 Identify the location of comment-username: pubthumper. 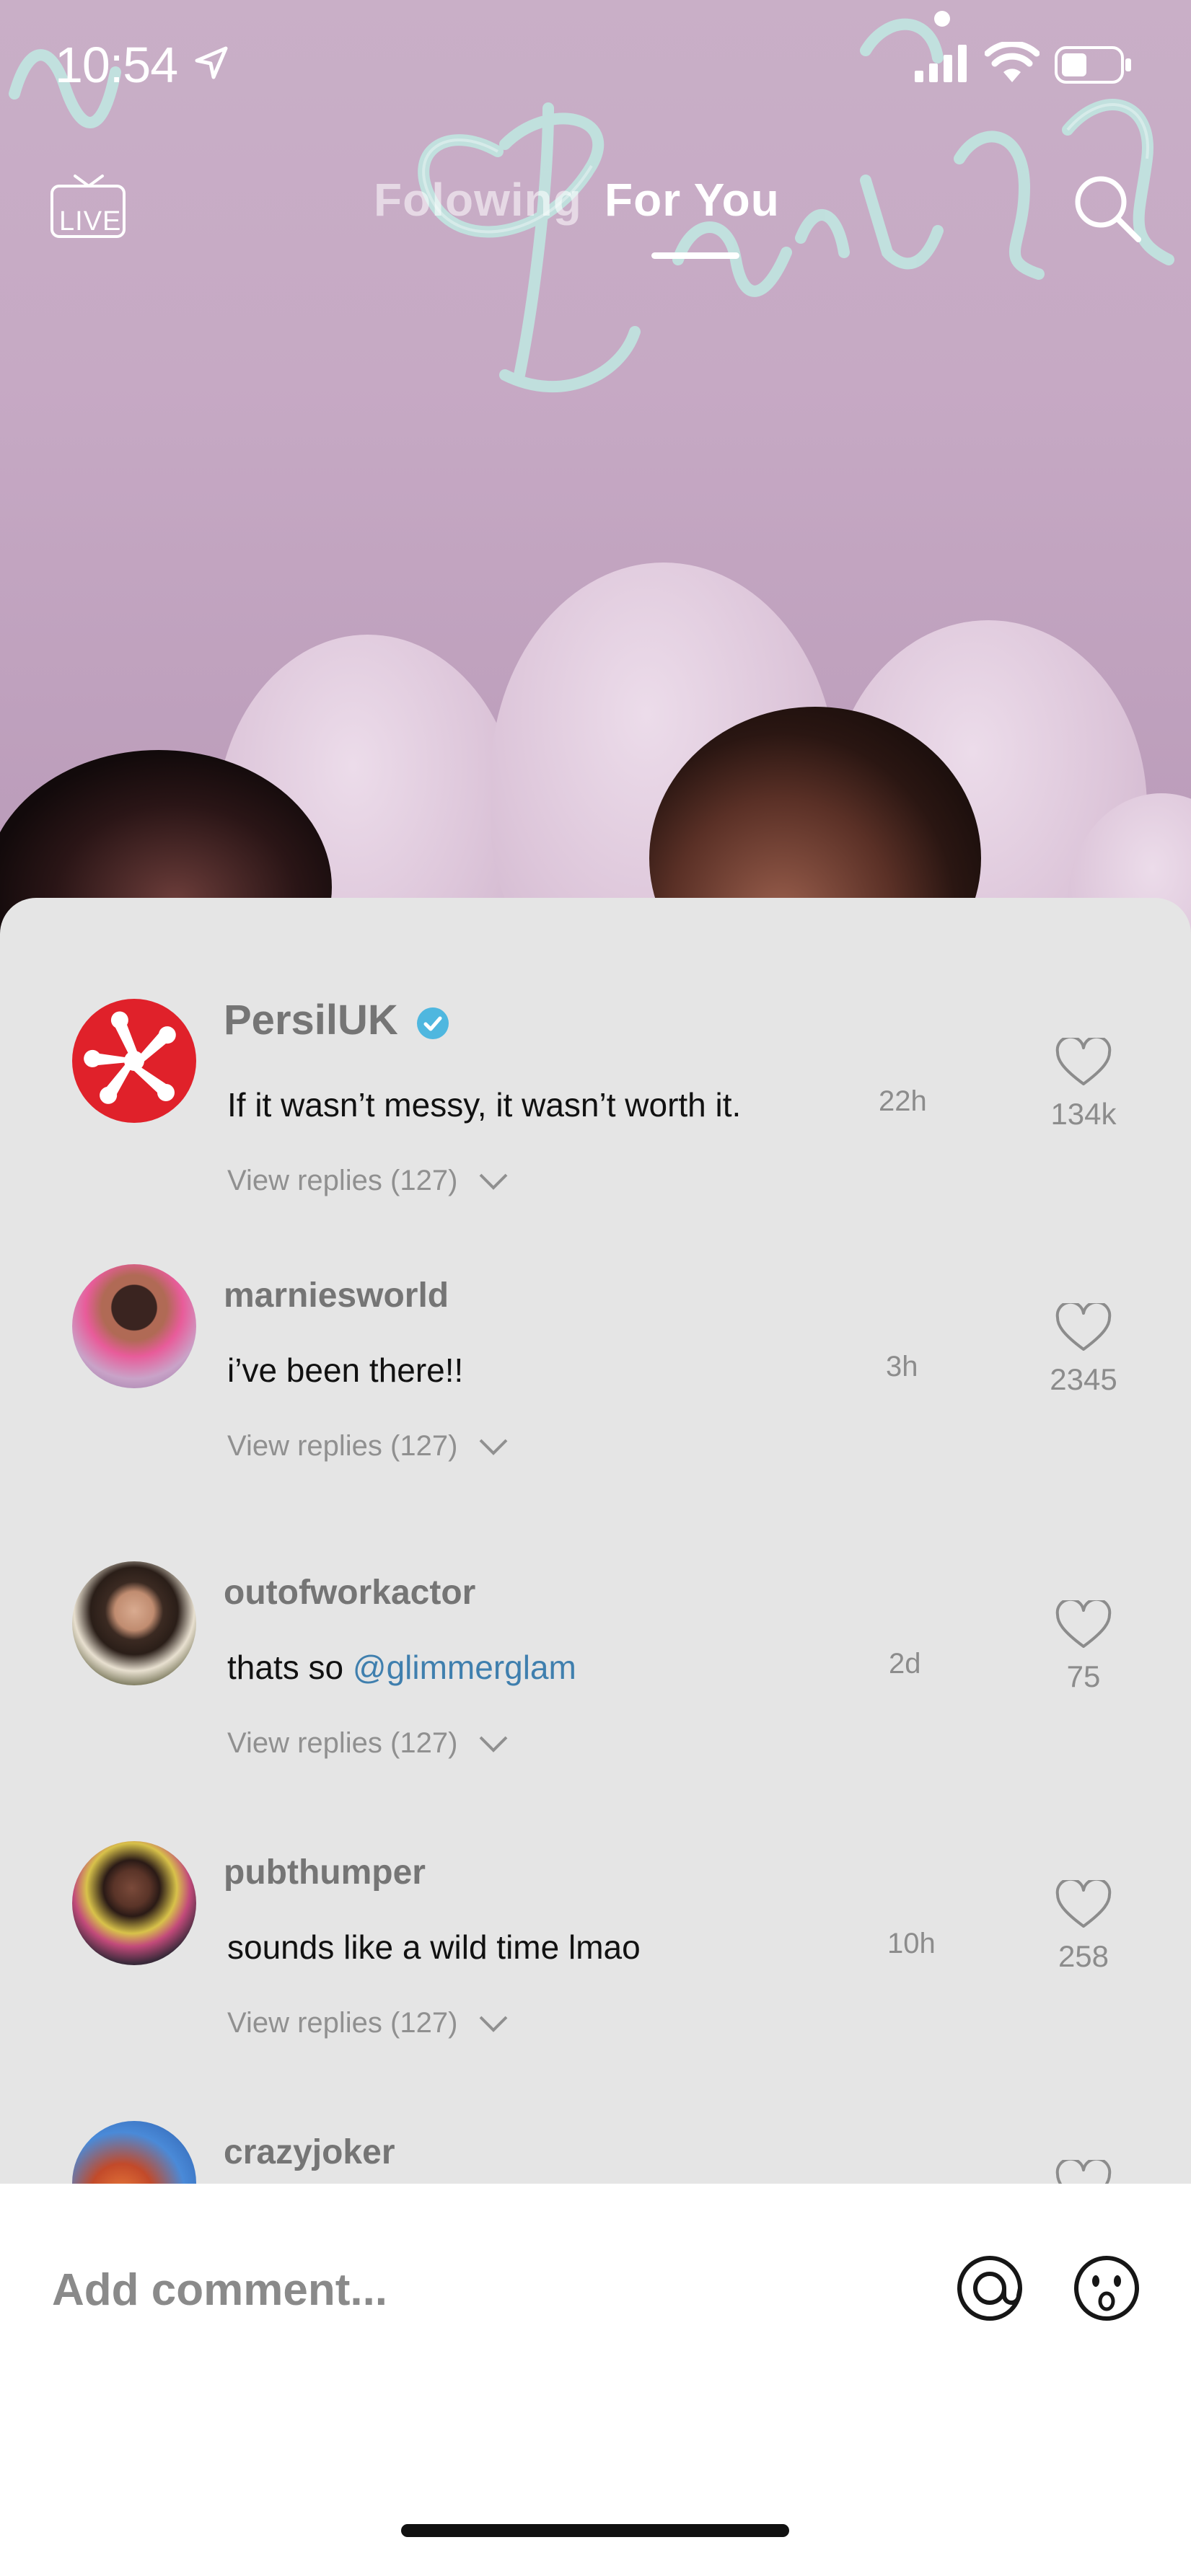
(325, 1872).